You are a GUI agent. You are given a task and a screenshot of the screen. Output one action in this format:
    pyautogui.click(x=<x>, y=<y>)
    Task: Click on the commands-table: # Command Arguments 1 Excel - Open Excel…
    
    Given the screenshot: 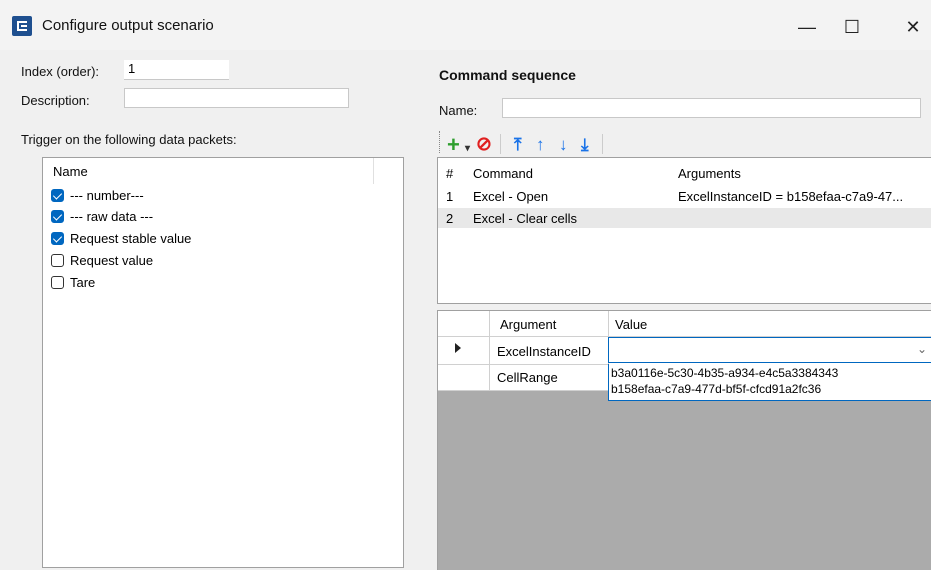 What is the action you would take?
    pyautogui.click(x=684, y=230)
    